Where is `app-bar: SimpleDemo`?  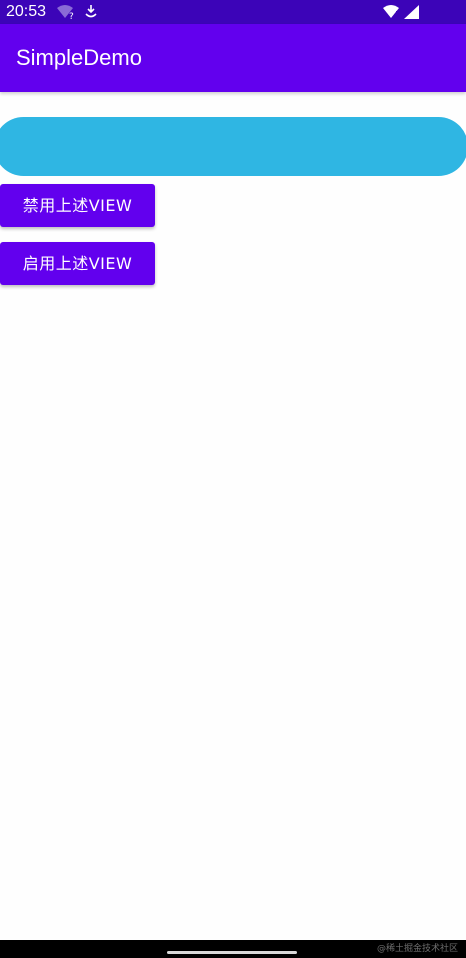 app-bar: SimpleDemo is located at coordinates (233, 58).